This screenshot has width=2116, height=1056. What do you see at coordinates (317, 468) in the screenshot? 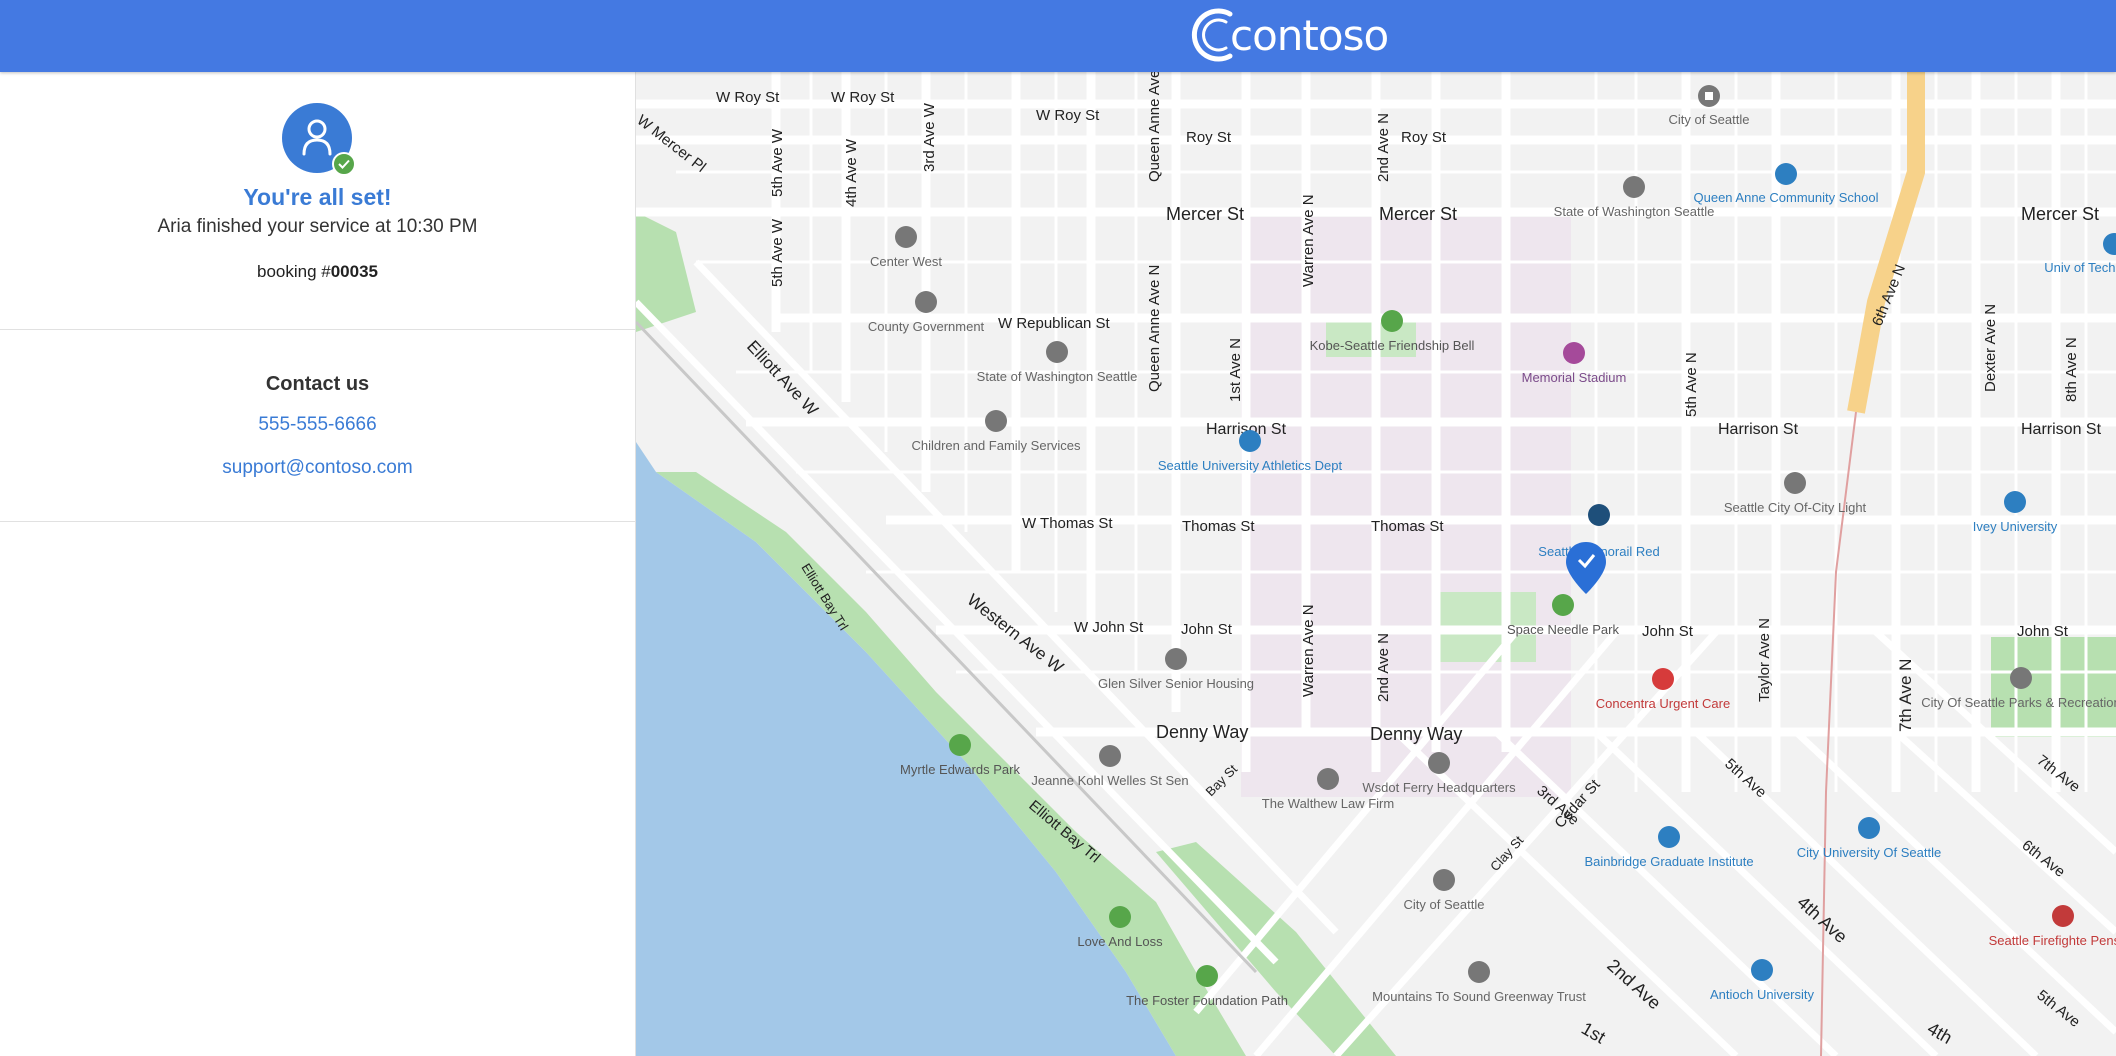
I see `email-link: support@contoso.com` at bounding box center [317, 468].